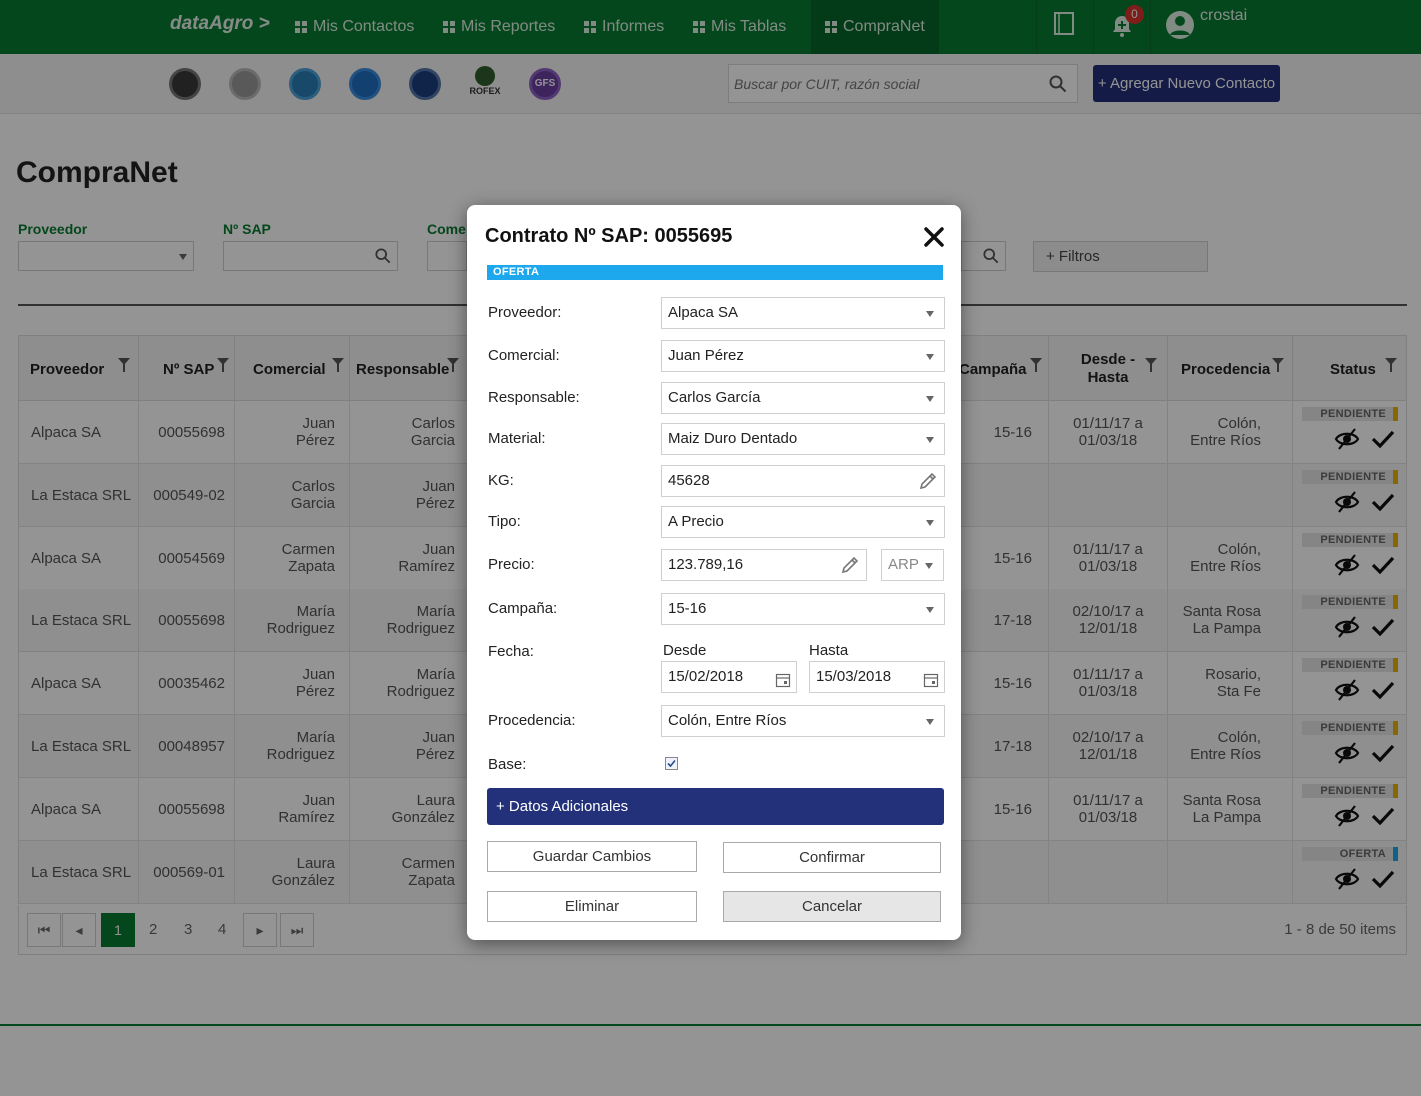 The height and width of the screenshot is (1096, 1421). Describe the element at coordinates (715, 806) in the screenshot. I see `datos-adicionales-button: + Datos Adicionales` at that location.